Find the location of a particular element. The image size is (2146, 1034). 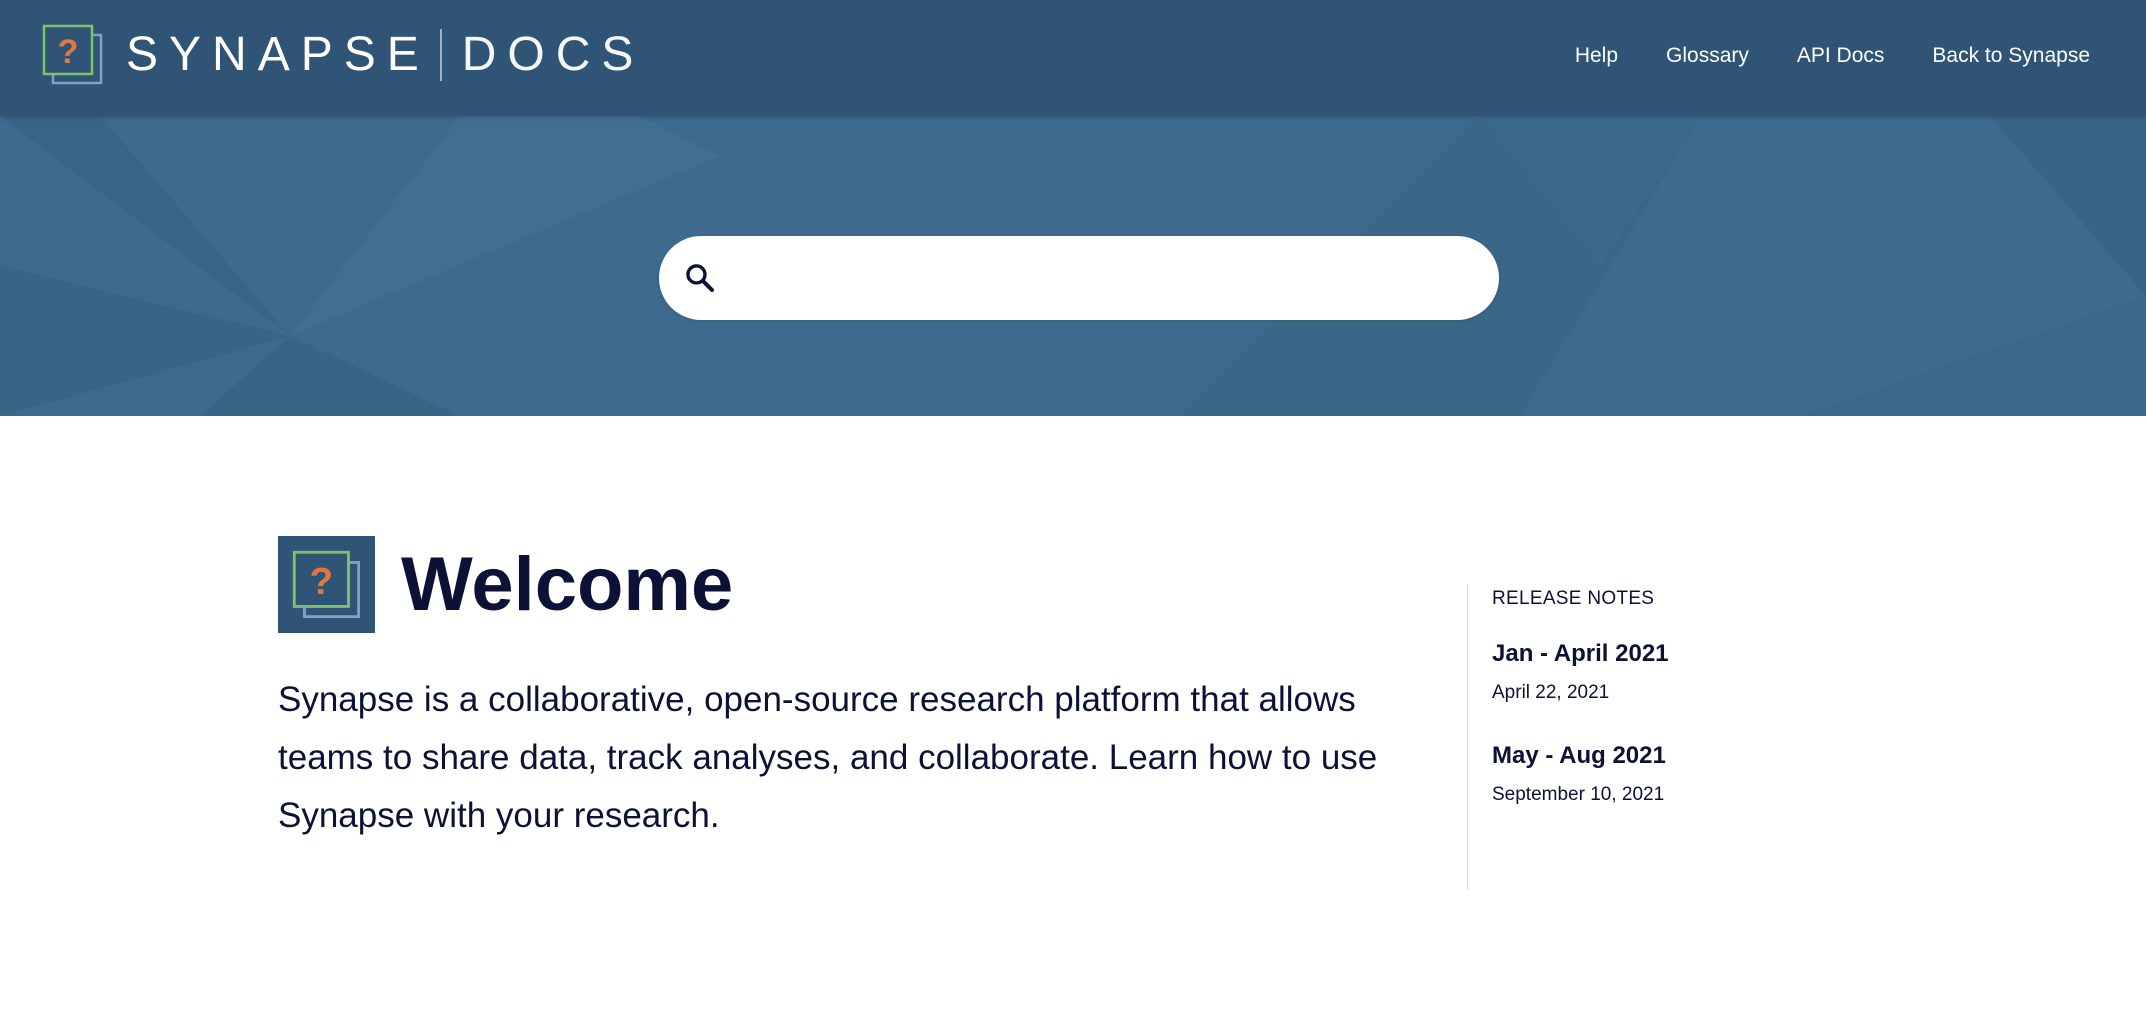

release-note-date: September 10, 2021 is located at coordinates (1578, 794).